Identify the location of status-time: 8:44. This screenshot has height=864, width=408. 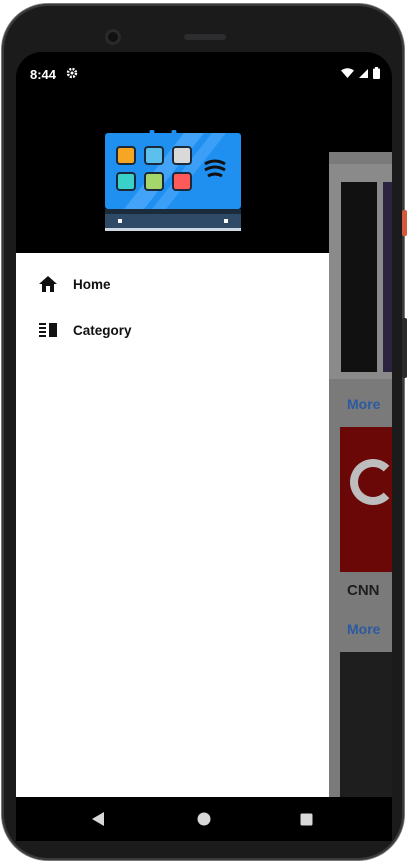
(43, 74).